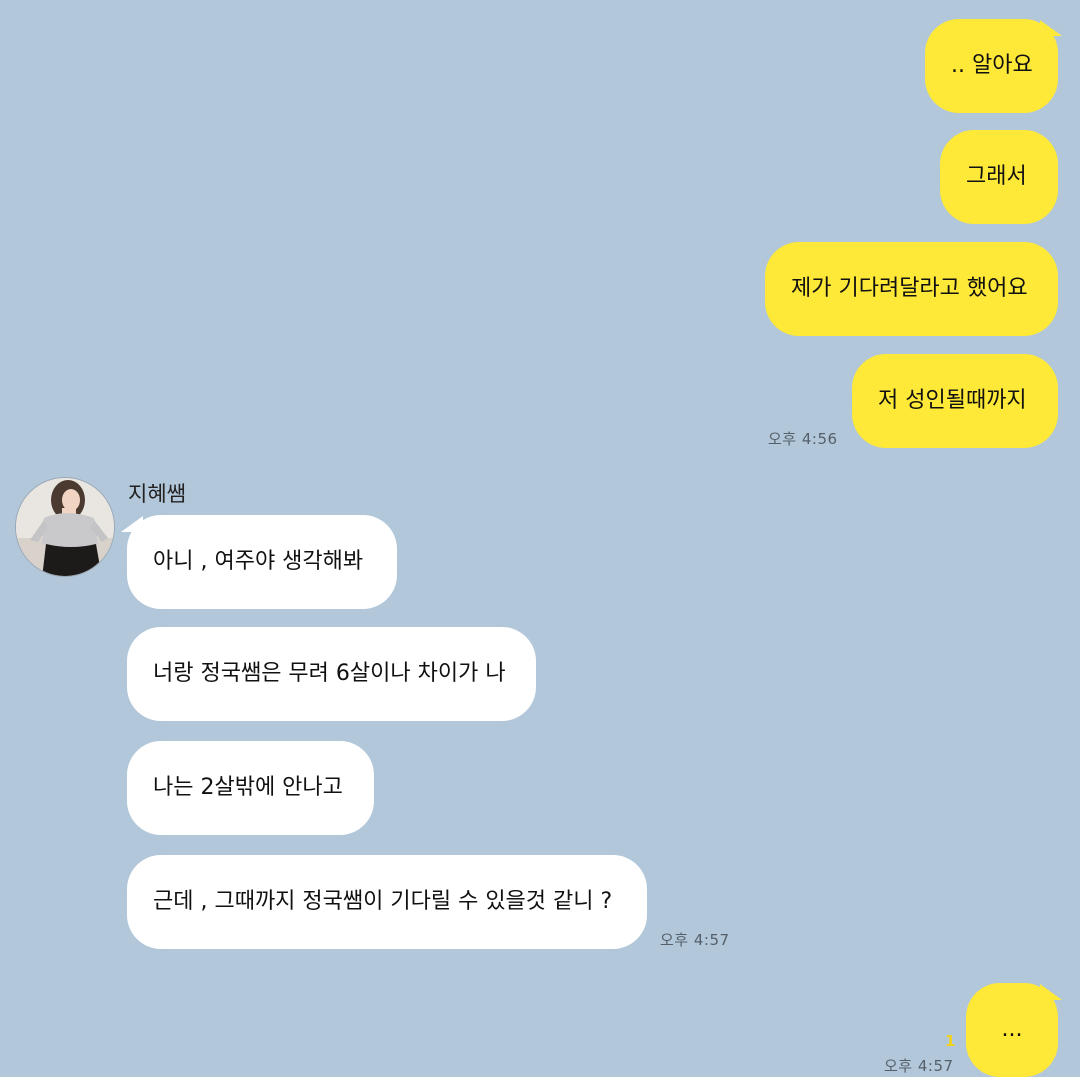  Describe the element at coordinates (955, 401) in the screenshot. I see `my-message-bubble: 저 성인될때까지` at that location.